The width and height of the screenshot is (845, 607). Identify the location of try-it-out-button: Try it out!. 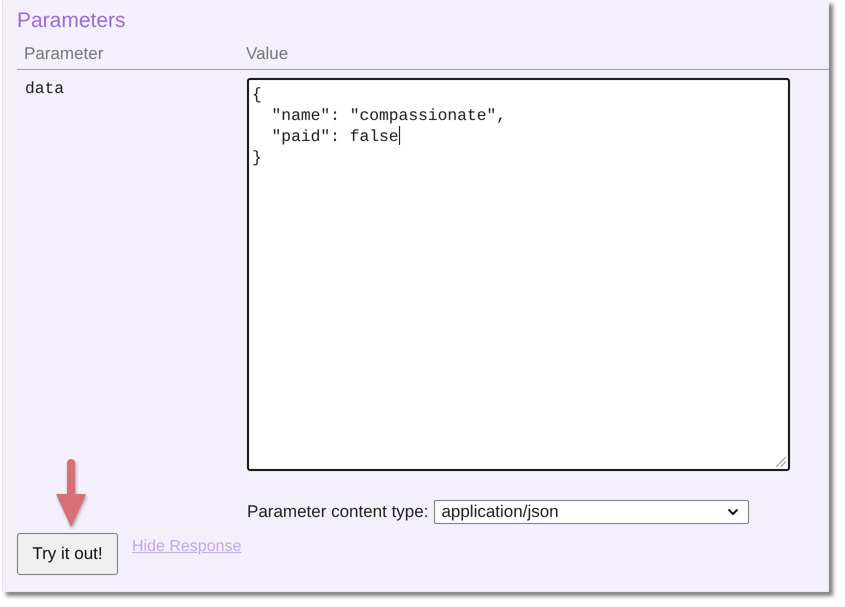
(67, 554).